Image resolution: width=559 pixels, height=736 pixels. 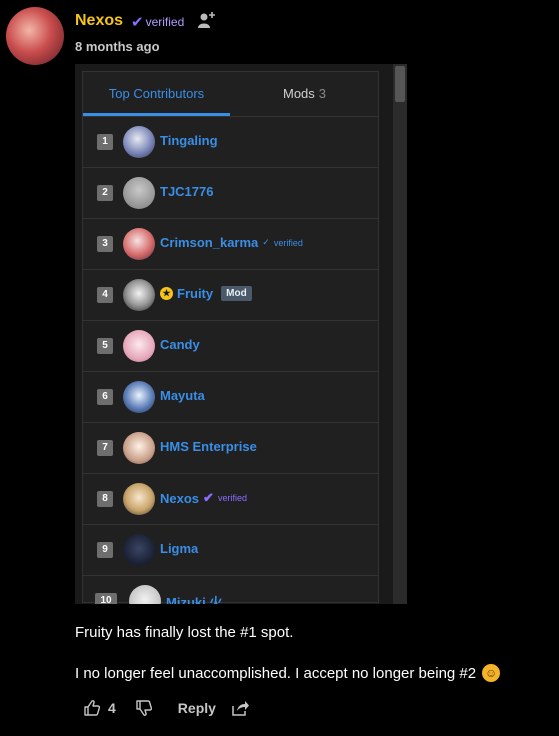 What do you see at coordinates (166, 708) in the screenshot?
I see `comment-actions: 4 Reply` at bounding box center [166, 708].